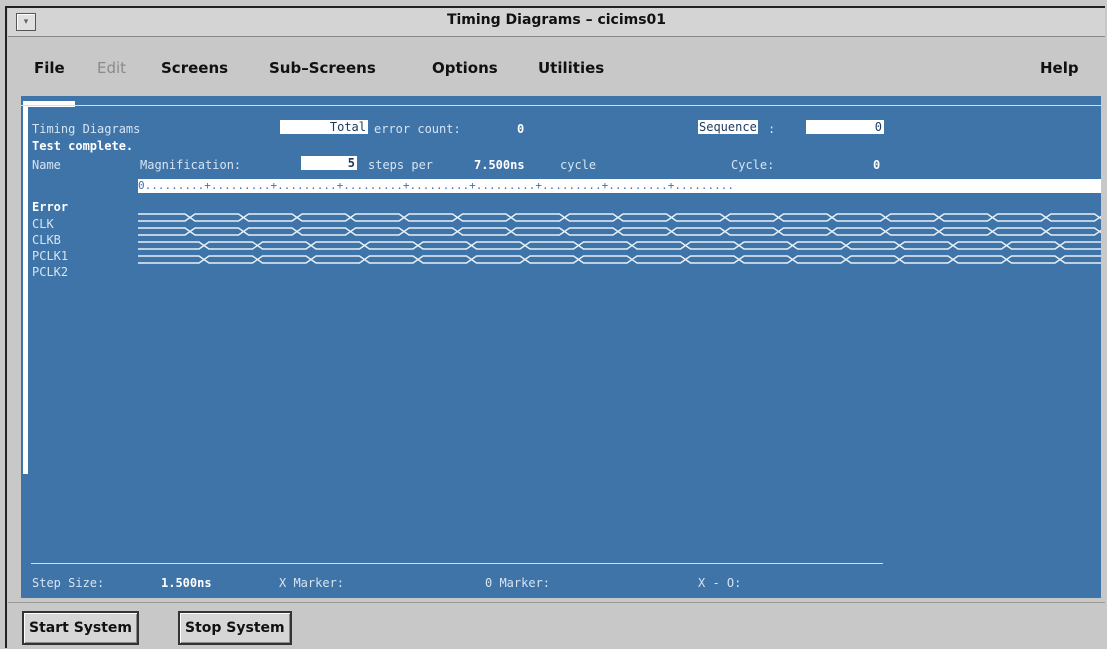 The width and height of the screenshot is (1107, 649). I want to click on menu-help: Help, so click(1059, 68).